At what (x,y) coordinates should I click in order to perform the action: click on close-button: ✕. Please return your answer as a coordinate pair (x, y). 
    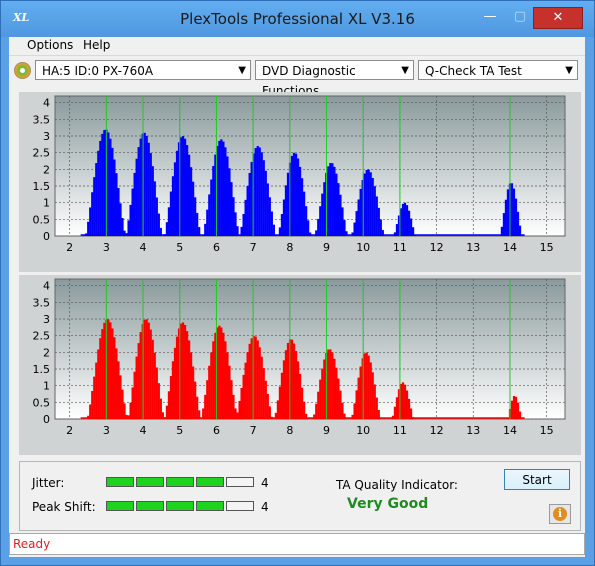
    Looking at the image, I should click on (558, 18).